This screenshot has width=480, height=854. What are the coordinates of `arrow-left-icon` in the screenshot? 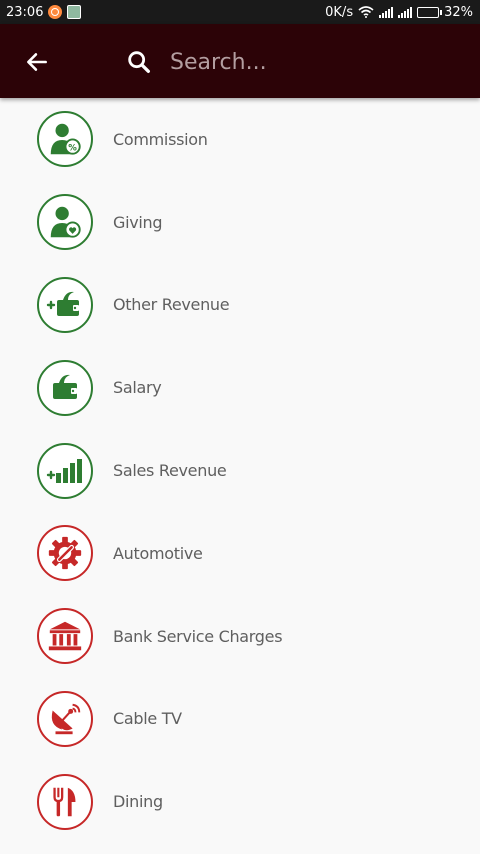 It's located at (37, 62).